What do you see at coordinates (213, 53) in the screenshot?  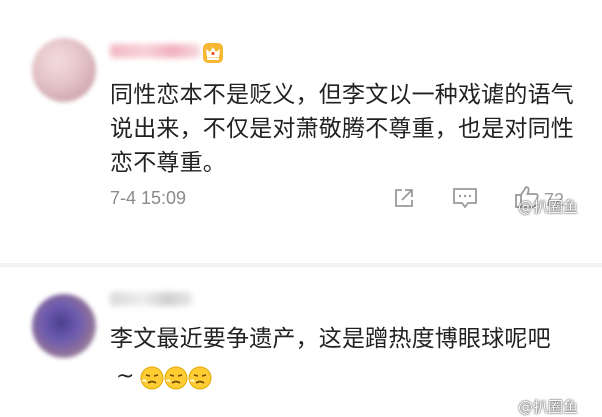 I see `crown-badge-icon` at bounding box center [213, 53].